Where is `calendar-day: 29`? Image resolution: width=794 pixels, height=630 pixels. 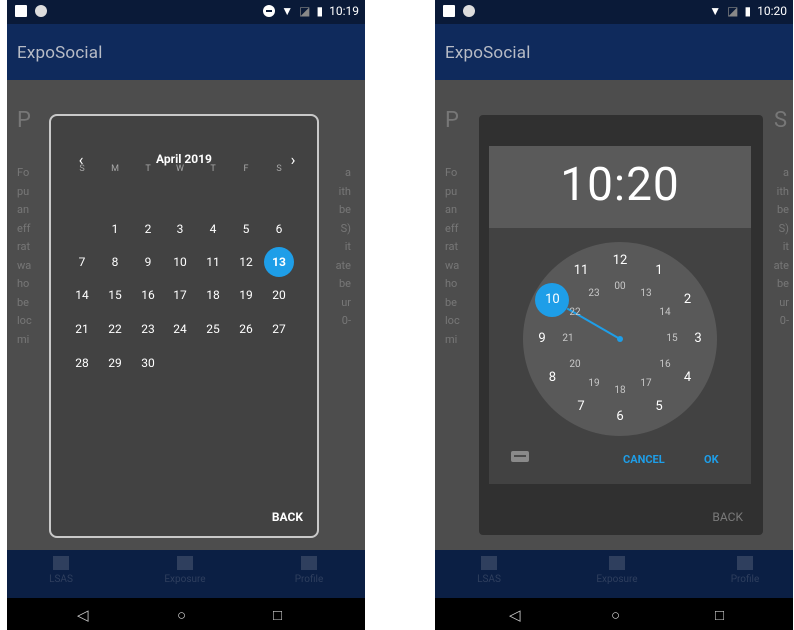
calendar-day: 29 is located at coordinates (115, 363).